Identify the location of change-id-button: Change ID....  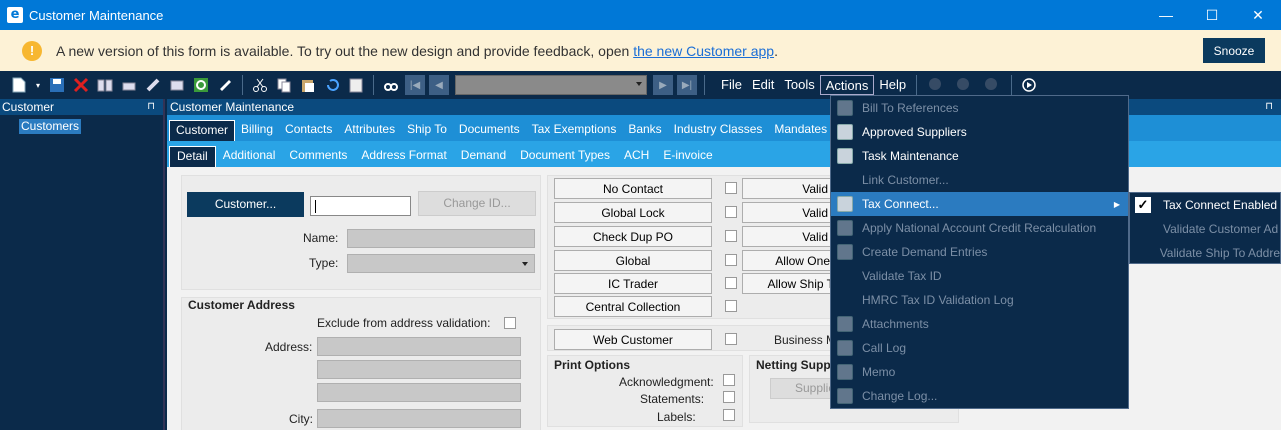
(477, 203).